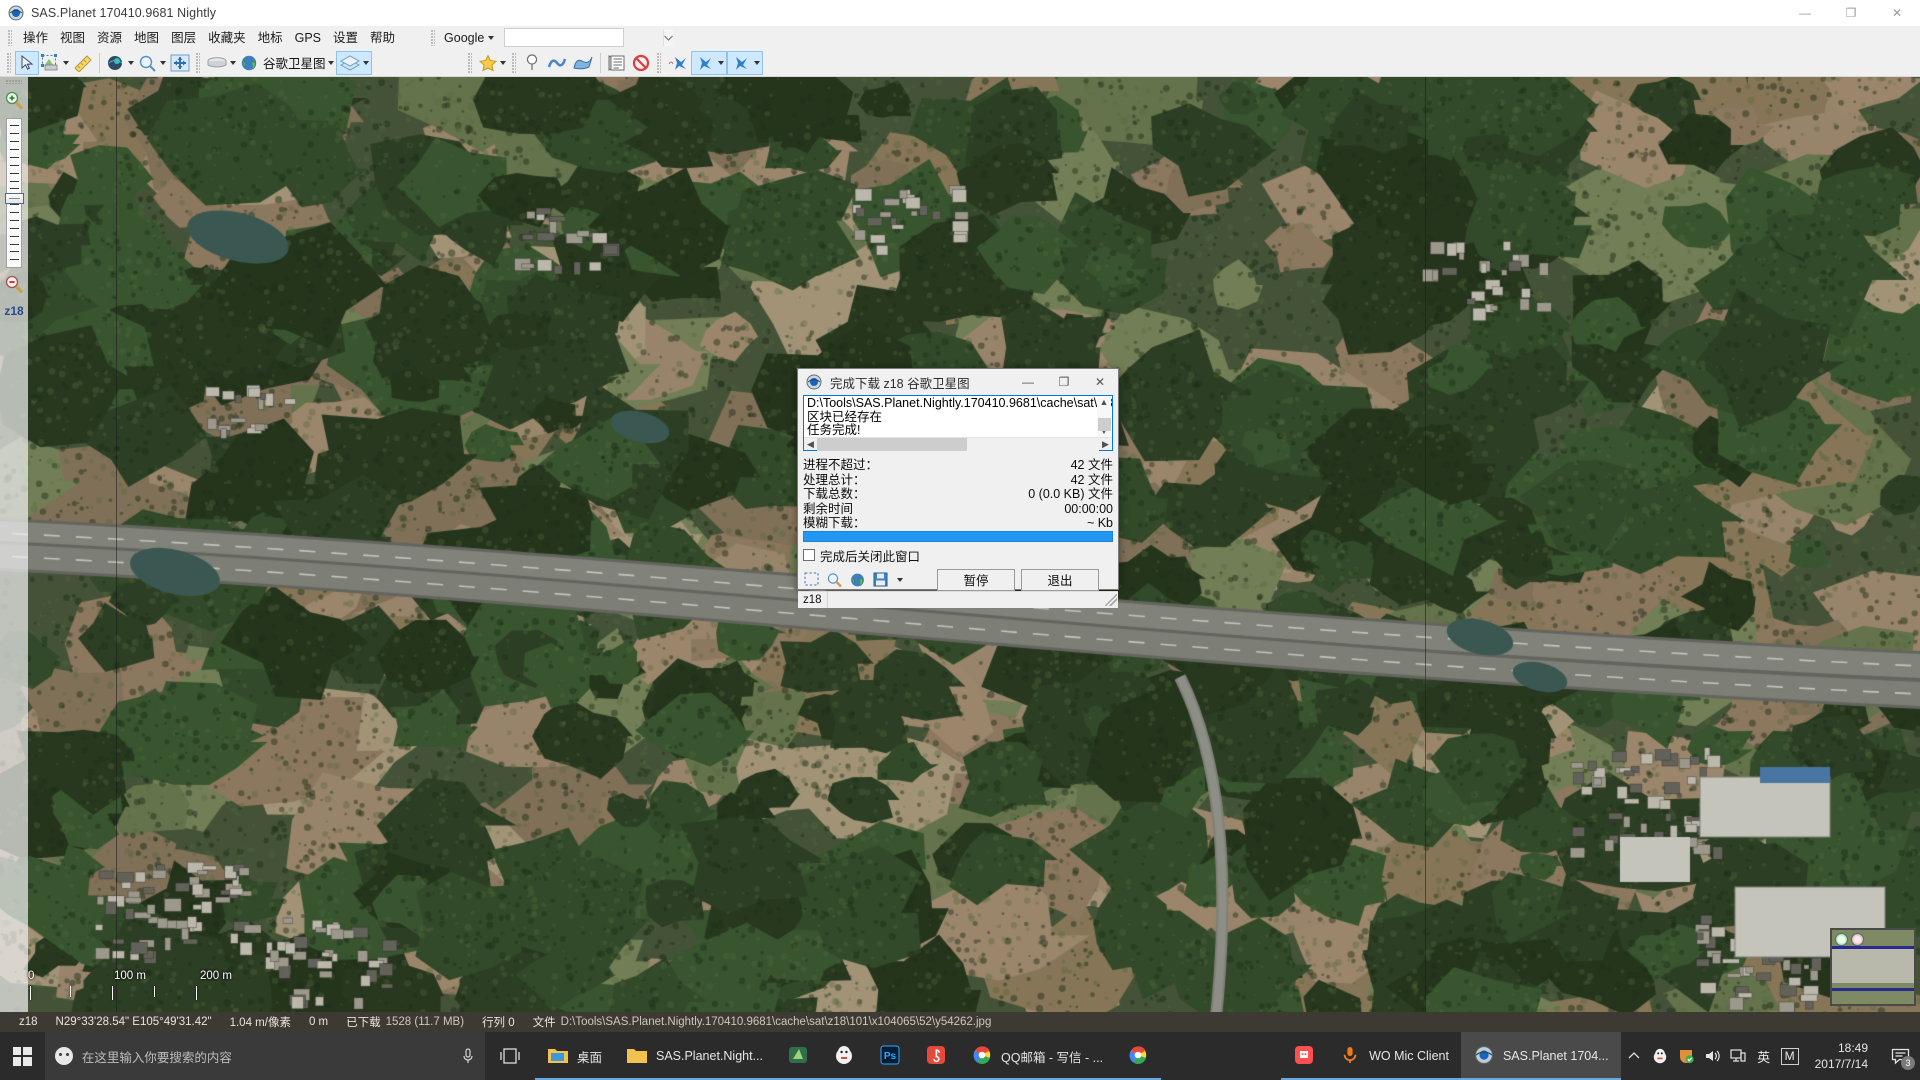 Image resolution: width=1920 pixels, height=1080 pixels. I want to click on search-dropdown-button, so click(668, 37).